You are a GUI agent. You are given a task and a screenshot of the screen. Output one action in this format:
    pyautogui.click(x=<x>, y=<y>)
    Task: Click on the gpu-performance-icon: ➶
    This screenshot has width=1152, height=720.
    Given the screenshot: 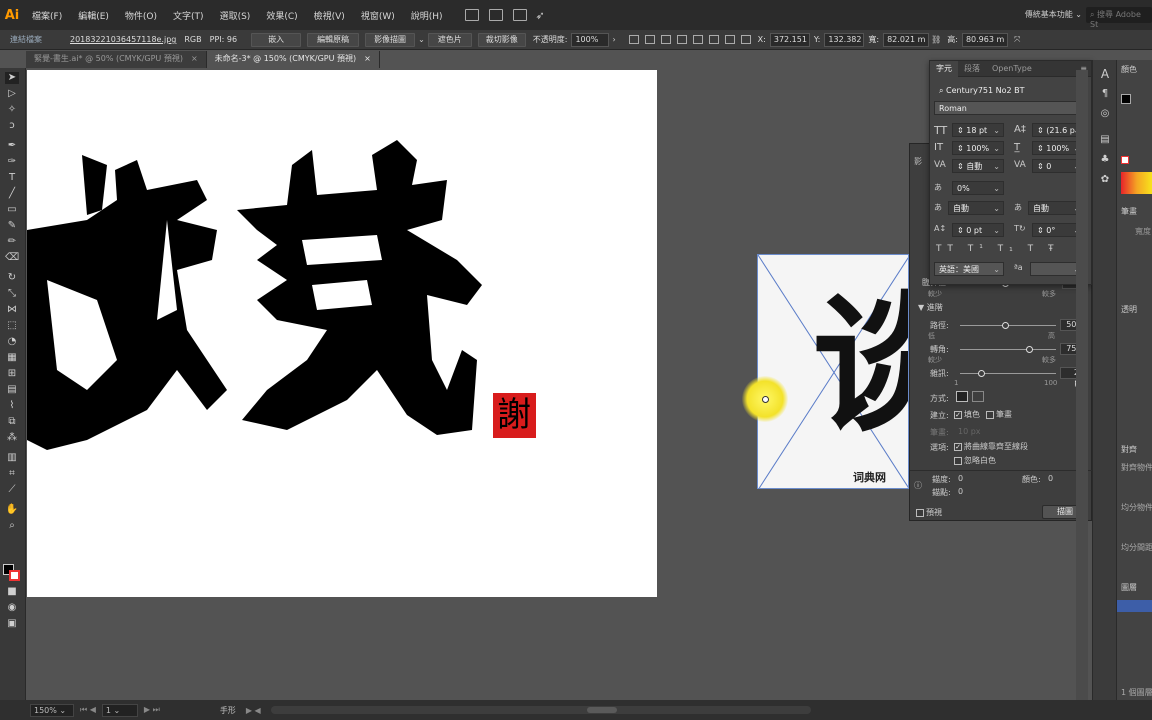 What is the action you would take?
    pyautogui.click(x=540, y=15)
    